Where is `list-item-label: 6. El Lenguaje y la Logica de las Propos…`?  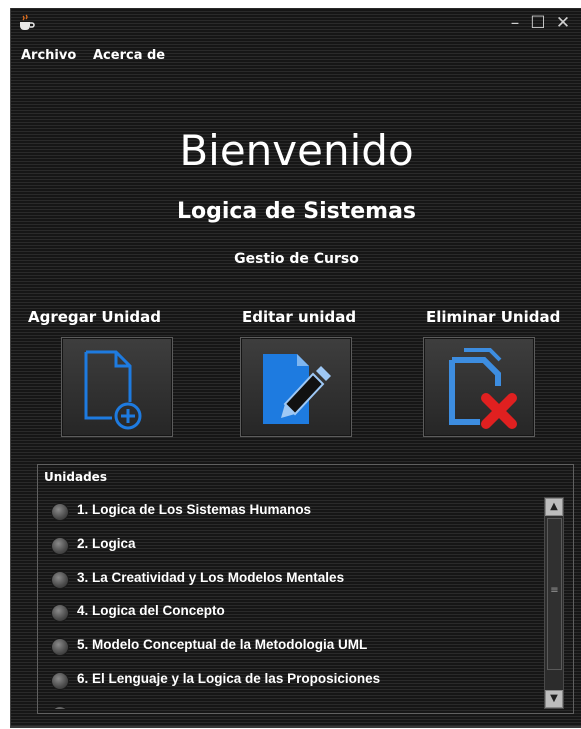 list-item-label: 6. El Lenguaje y la Logica de las Propos… is located at coordinates (229, 678).